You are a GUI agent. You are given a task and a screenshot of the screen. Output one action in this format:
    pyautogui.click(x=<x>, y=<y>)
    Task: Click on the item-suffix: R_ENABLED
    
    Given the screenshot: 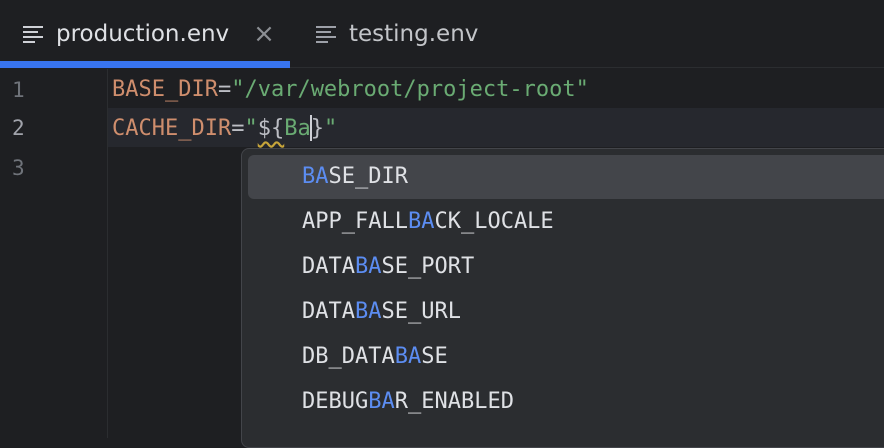 What is the action you would take?
    pyautogui.click(x=454, y=401)
    